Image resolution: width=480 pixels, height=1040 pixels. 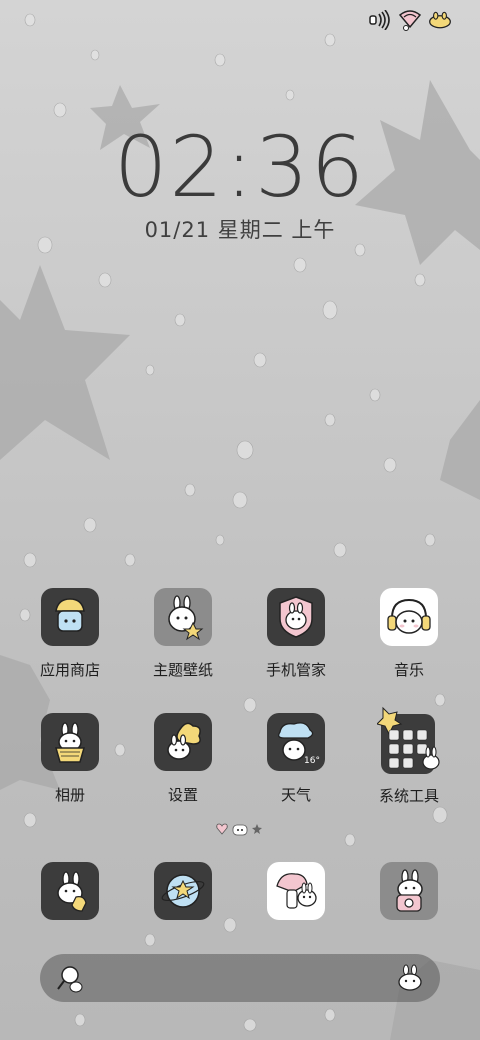 What do you see at coordinates (240, 230) in the screenshot?
I see `lockscreen-date: 01/21 星期二 上午` at bounding box center [240, 230].